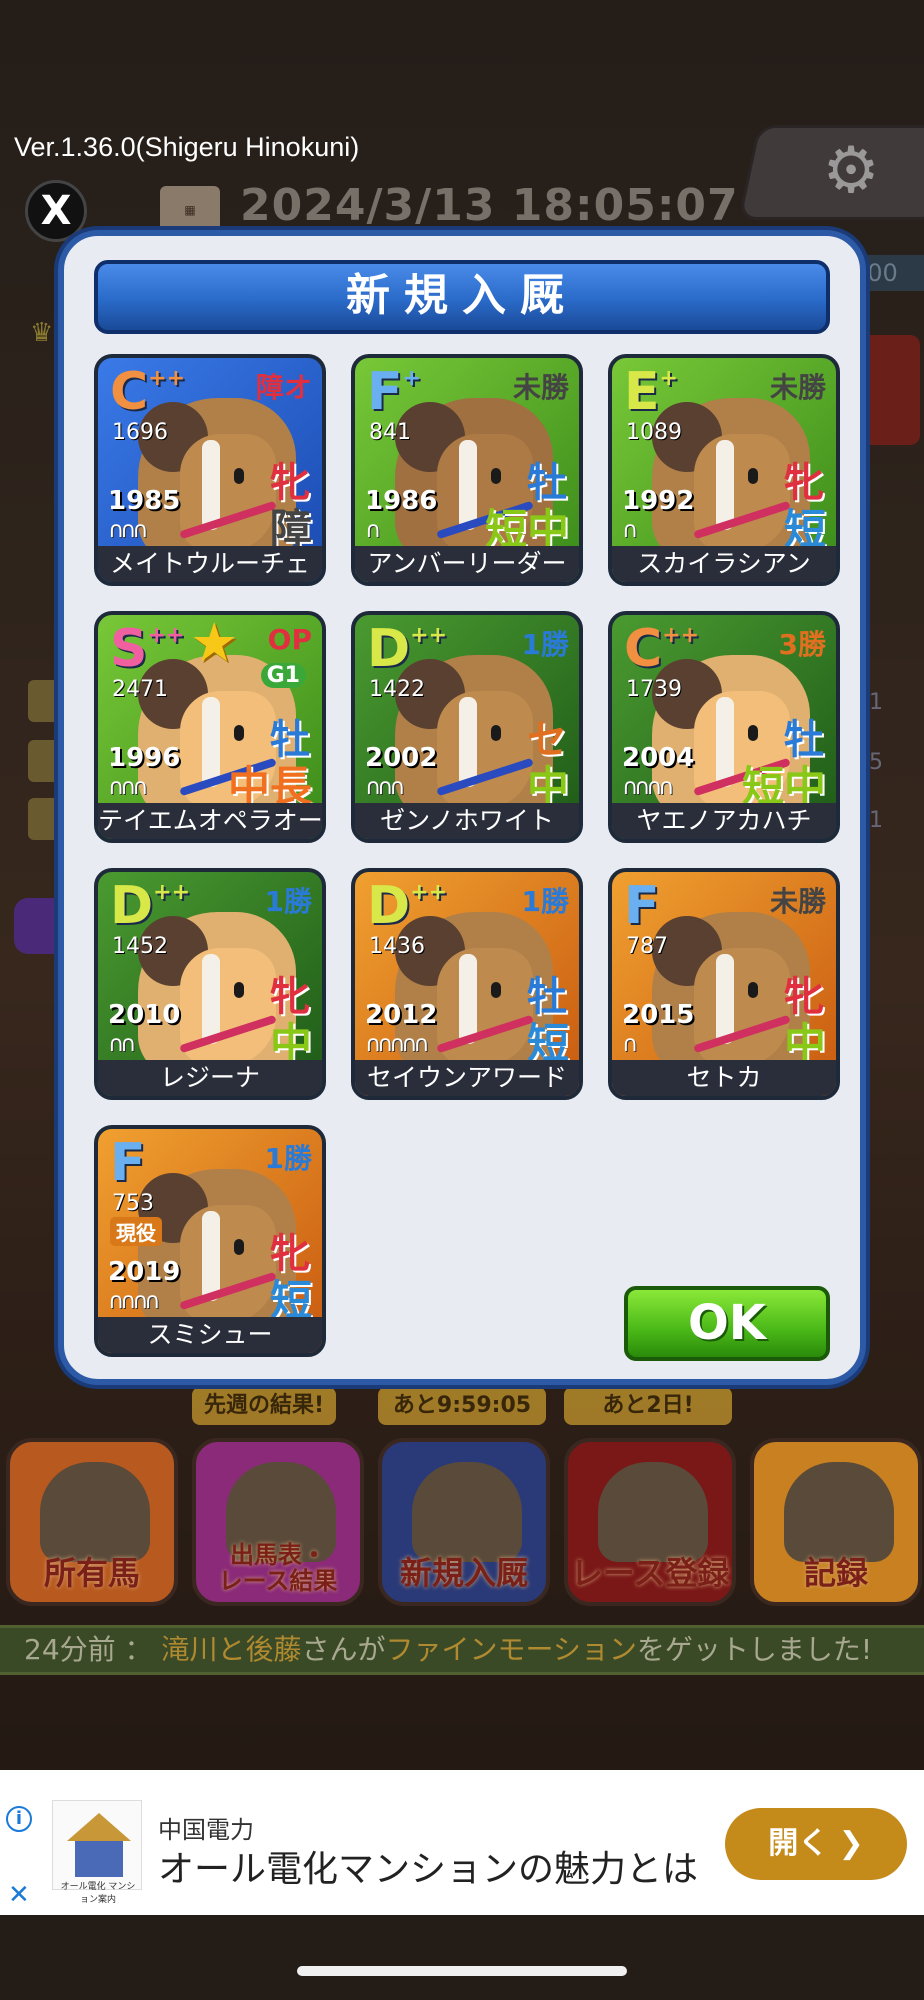  Describe the element at coordinates (816, 1844) in the screenshot. I see `ad-open-button: 開く ❯` at that location.